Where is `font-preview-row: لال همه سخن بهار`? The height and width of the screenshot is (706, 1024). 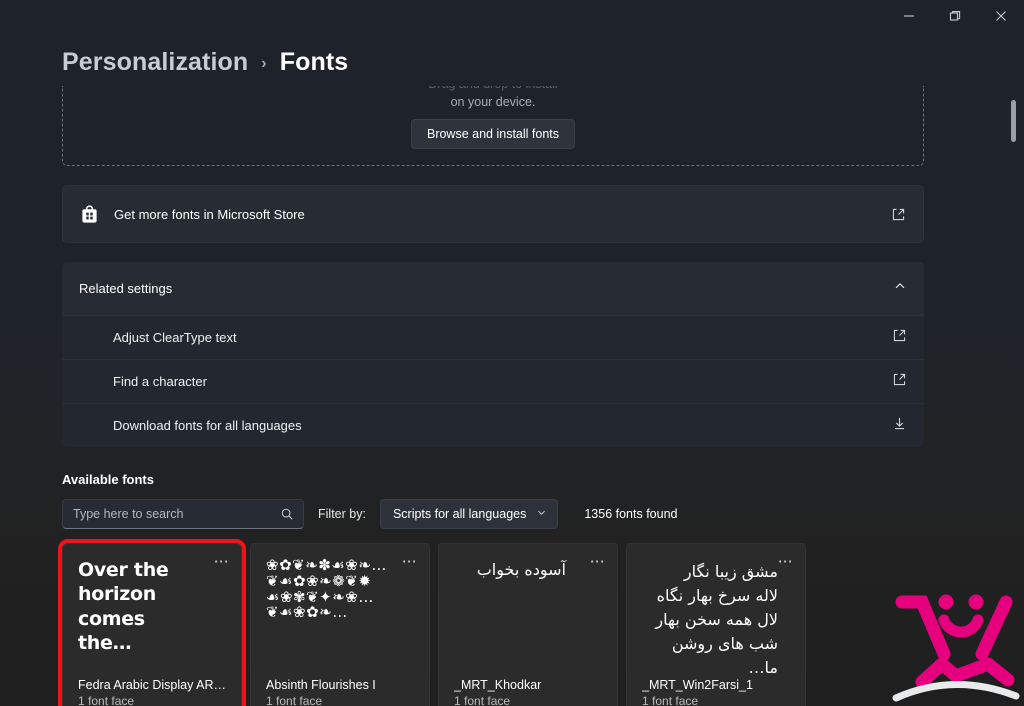
font-preview-row: لال همه سخن بهار is located at coordinates (716, 619).